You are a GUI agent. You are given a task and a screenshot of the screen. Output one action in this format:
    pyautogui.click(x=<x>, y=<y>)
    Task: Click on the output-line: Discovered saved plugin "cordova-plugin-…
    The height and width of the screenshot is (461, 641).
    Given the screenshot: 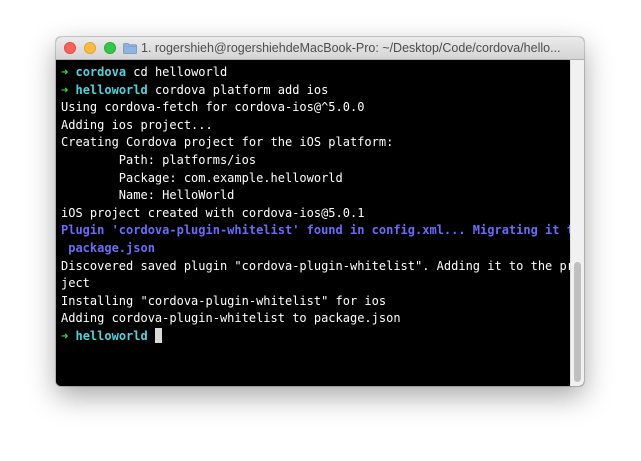 What is the action you would take?
    pyautogui.click(x=321, y=265)
    